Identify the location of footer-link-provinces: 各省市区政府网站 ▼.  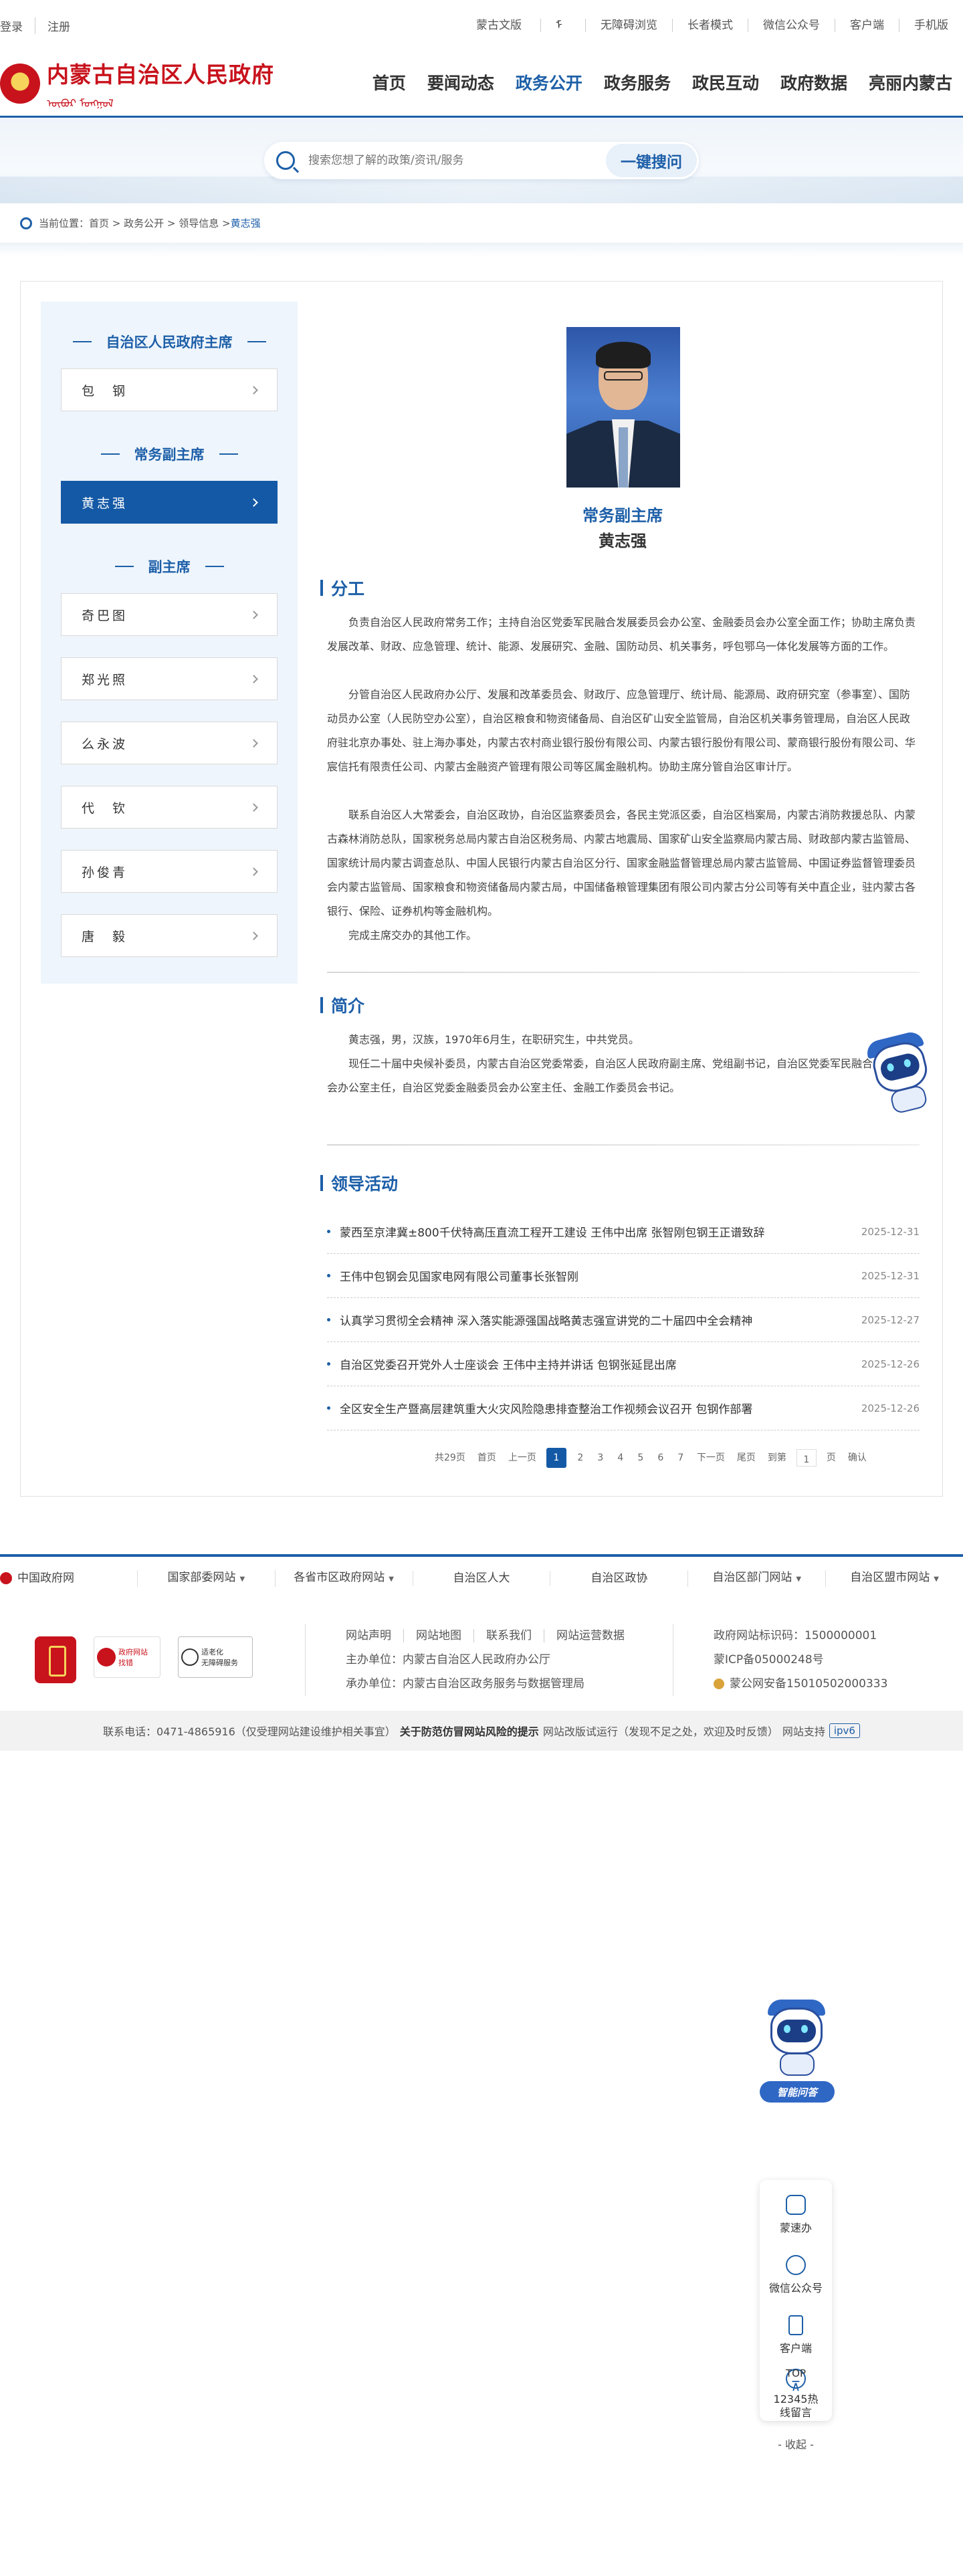
(343, 1579).